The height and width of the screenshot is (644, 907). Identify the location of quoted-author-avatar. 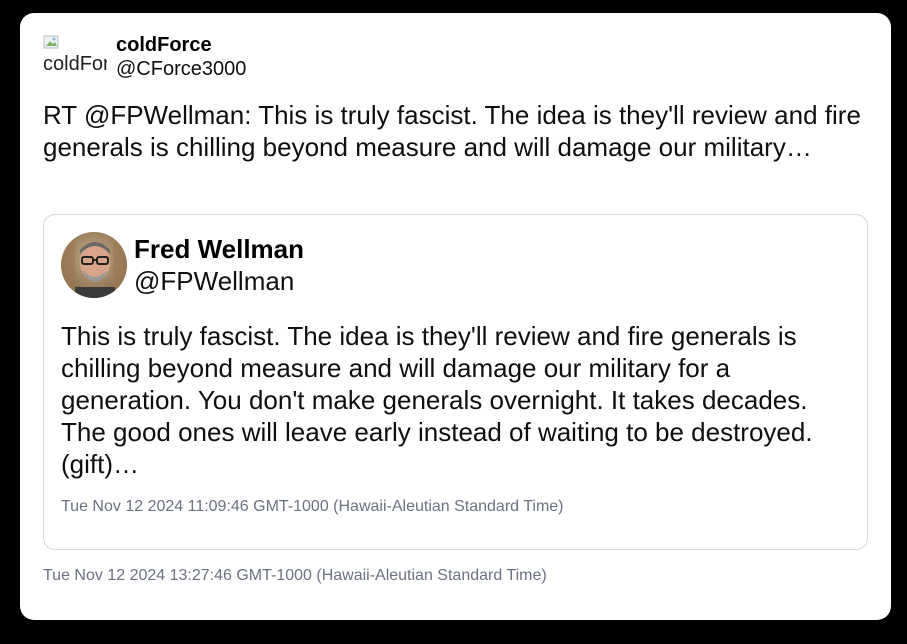
(94, 265).